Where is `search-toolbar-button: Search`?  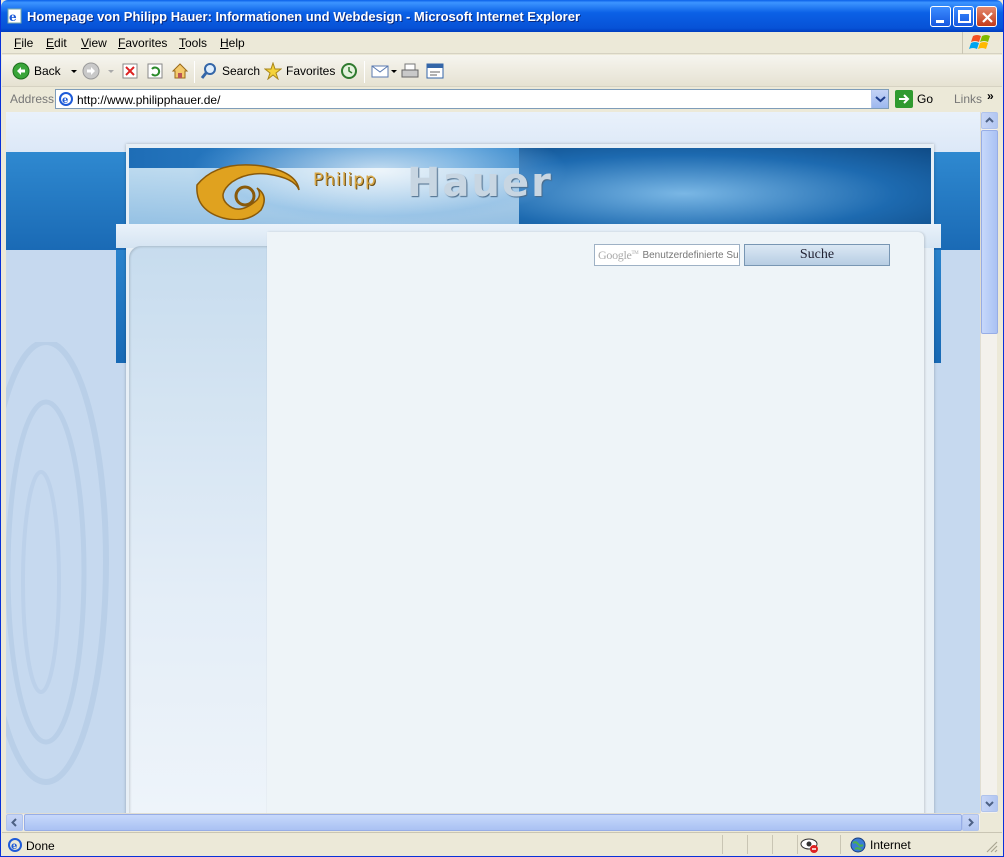
search-toolbar-button: Search is located at coordinates (230, 71).